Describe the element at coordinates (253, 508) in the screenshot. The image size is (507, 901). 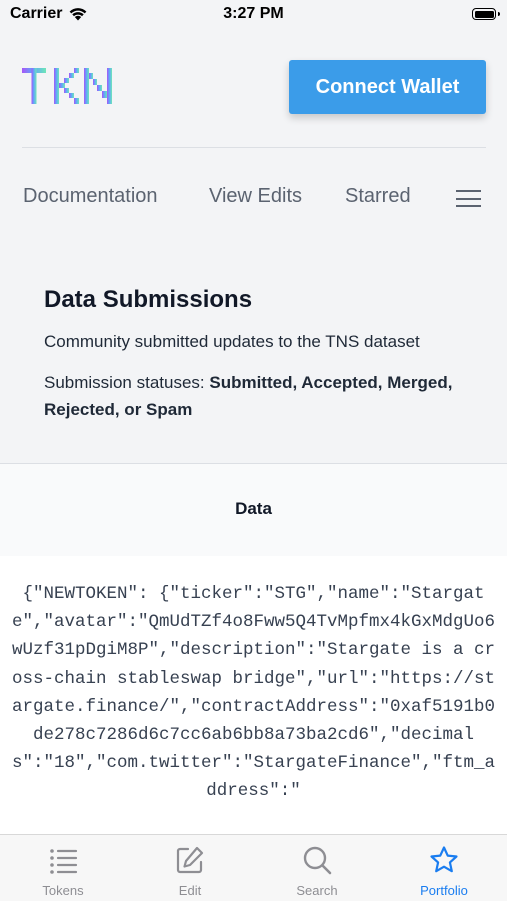
I see `column-header-data: Data` at that location.